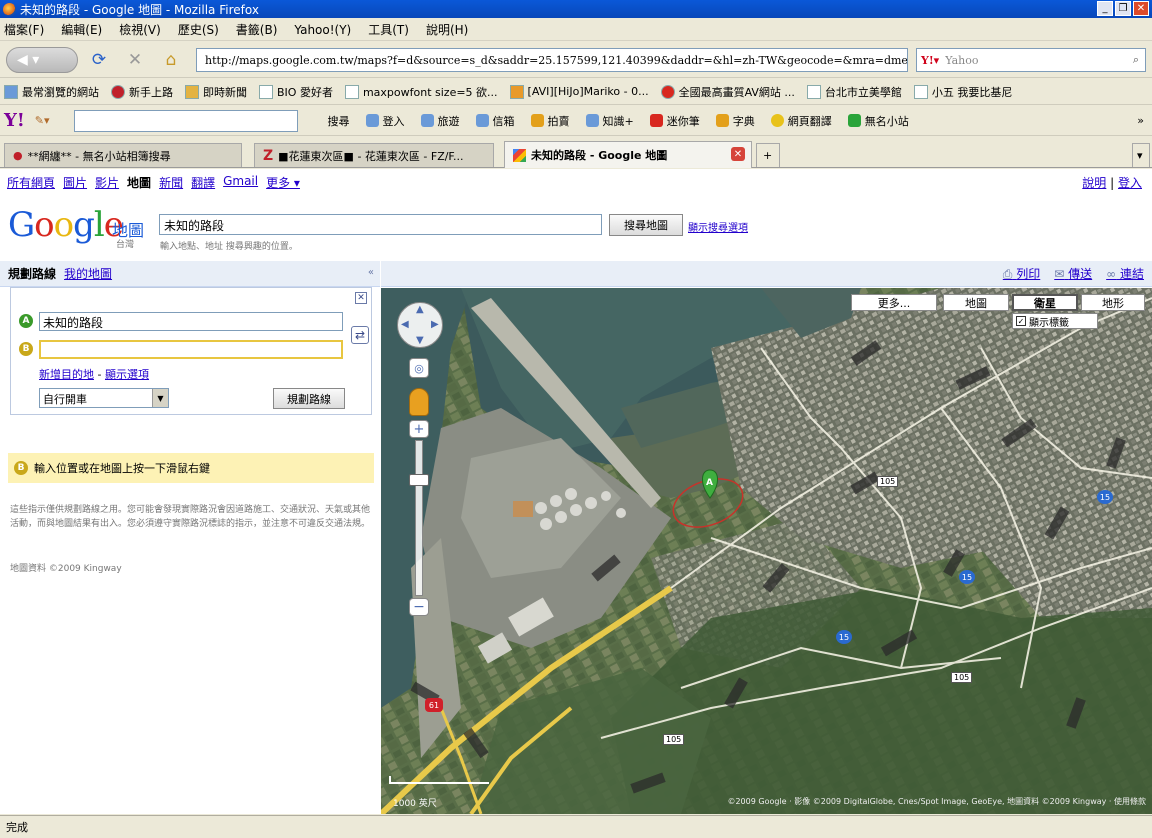  What do you see at coordinates (718, 226) in the screenshot?
I see `search-options-link: 顯示搜尋選項` at bounding box center [718, 226].